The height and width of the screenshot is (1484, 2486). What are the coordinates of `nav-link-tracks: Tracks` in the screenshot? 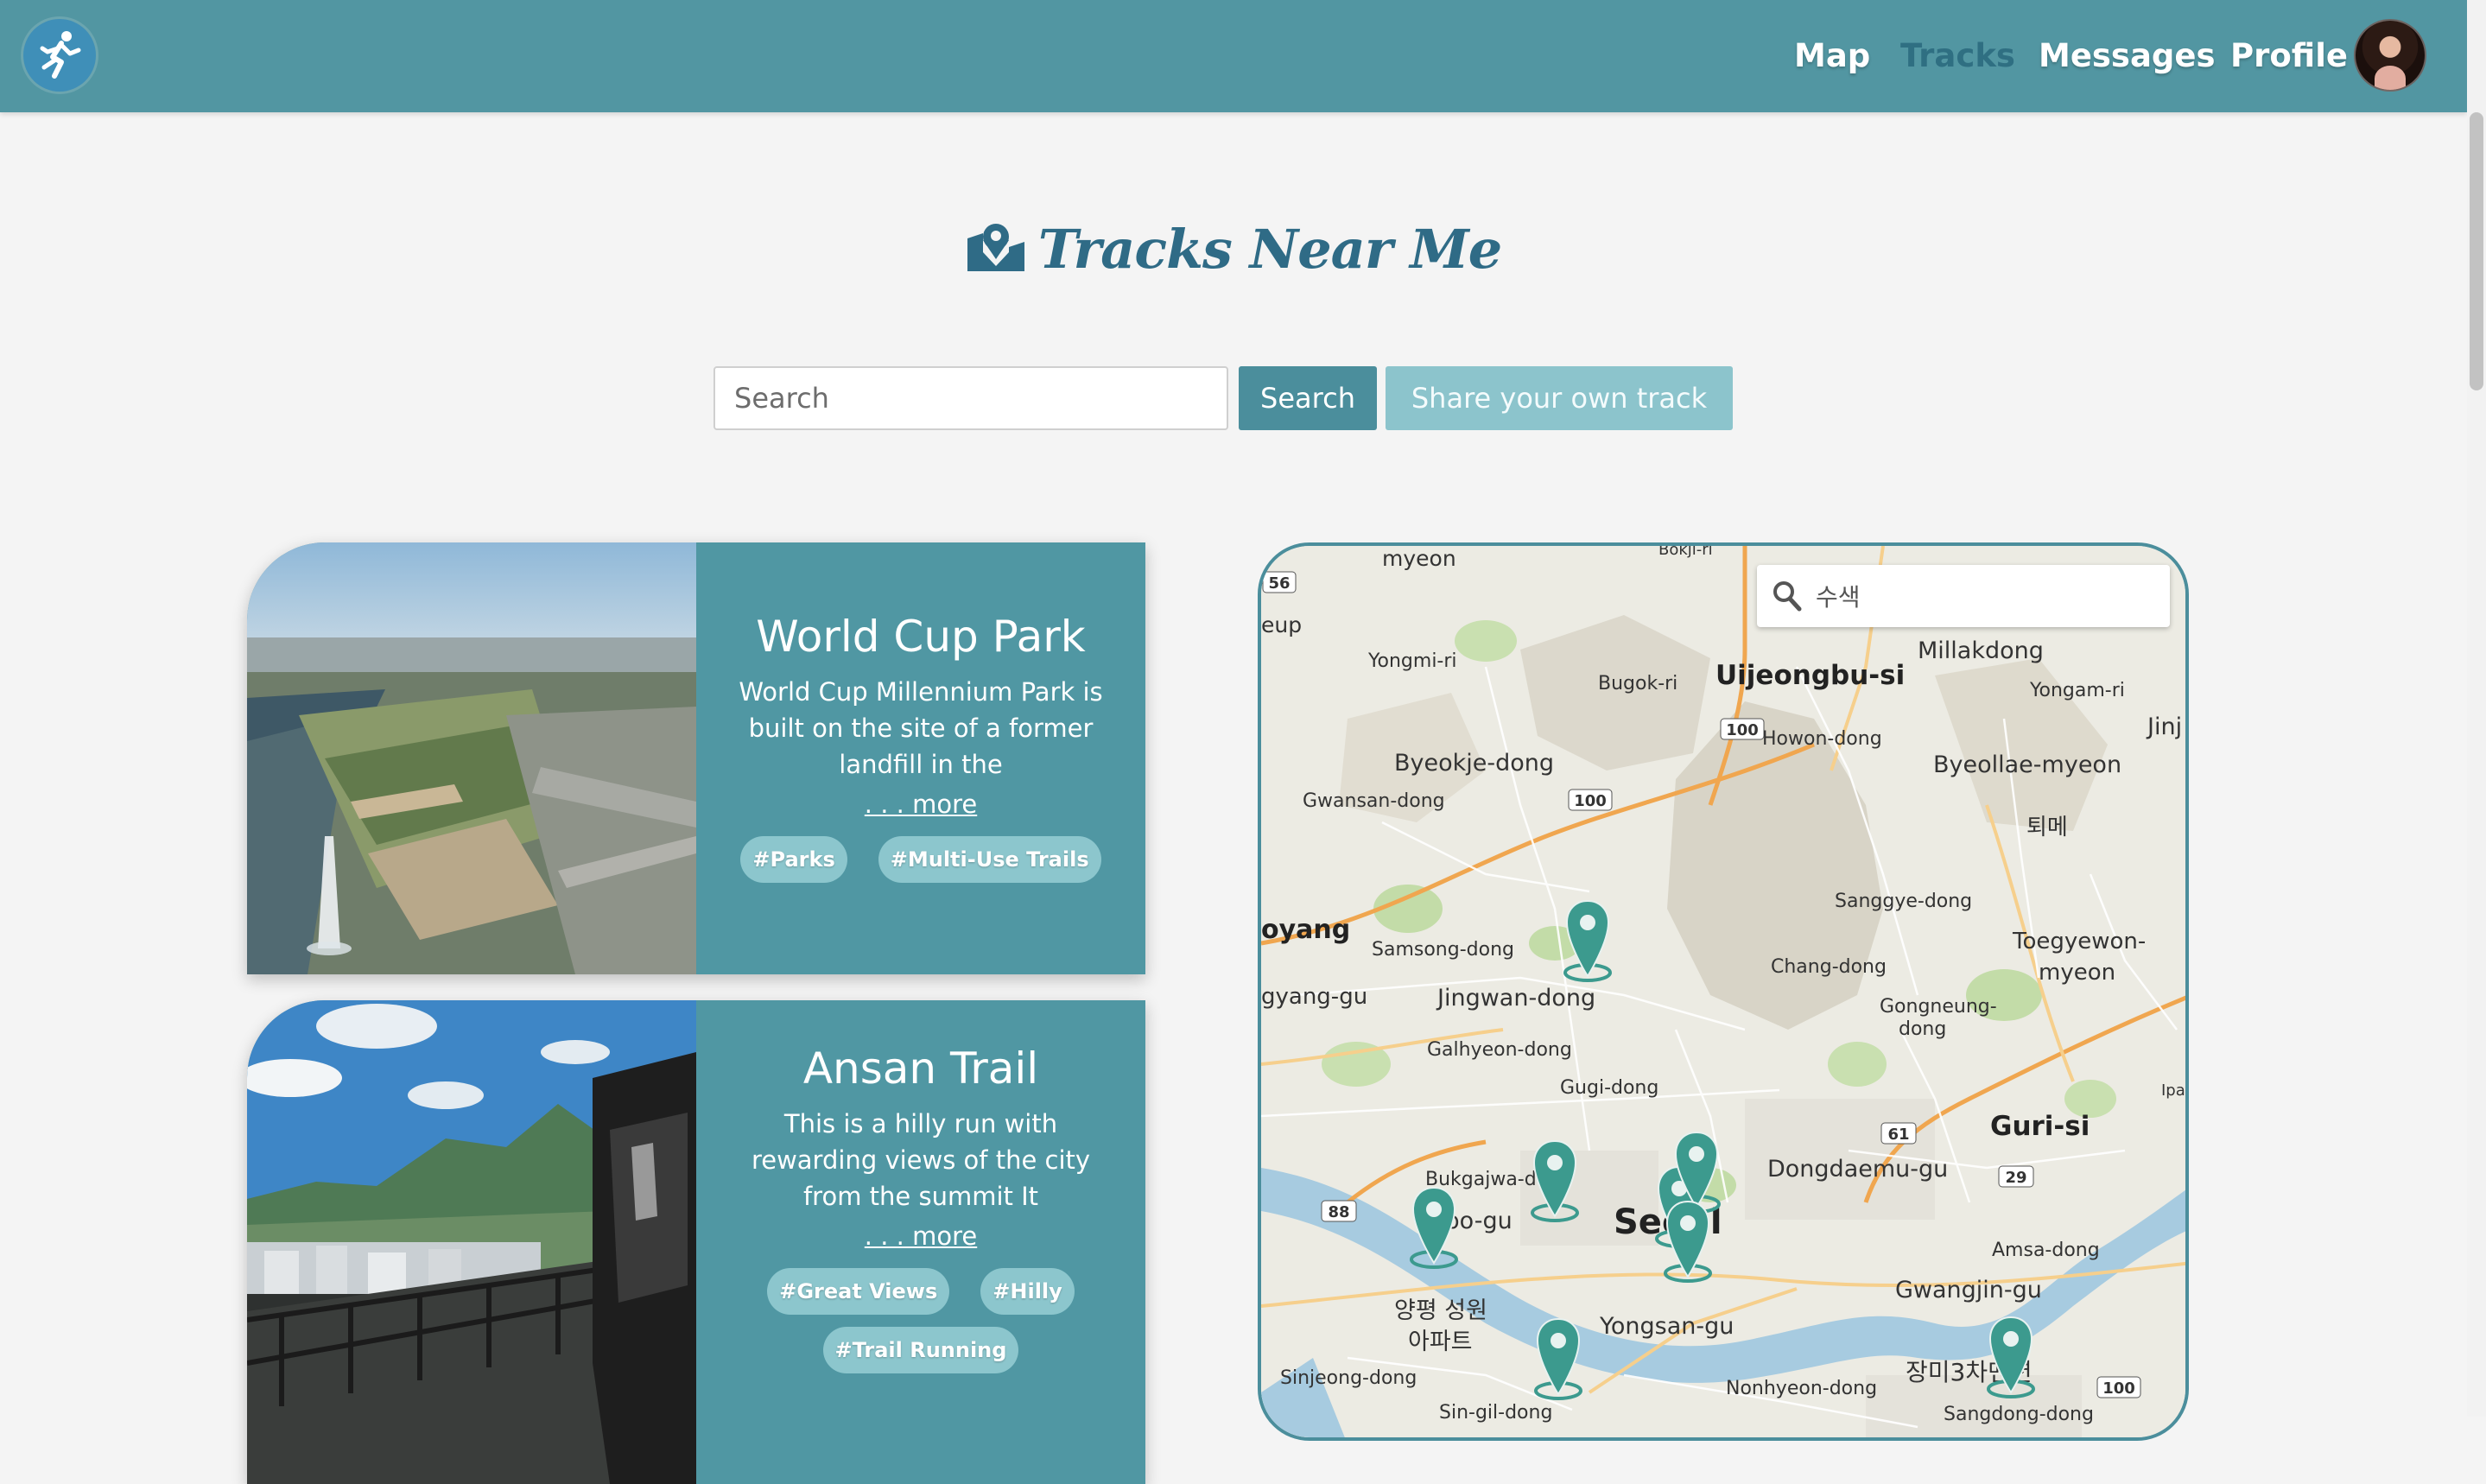 It's located at (1957, 56).